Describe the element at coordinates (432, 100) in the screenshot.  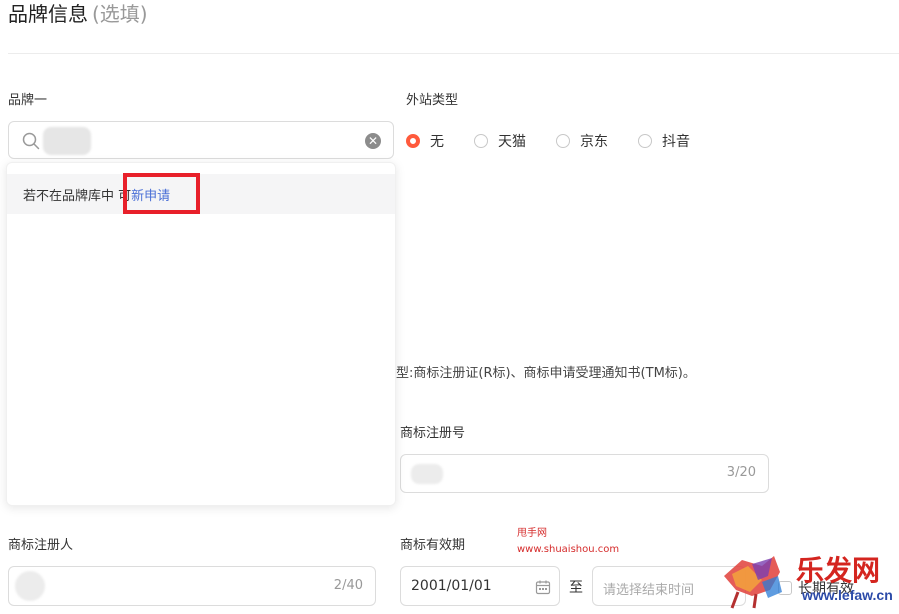
I see `site-type-label: 外站类型` at that location.